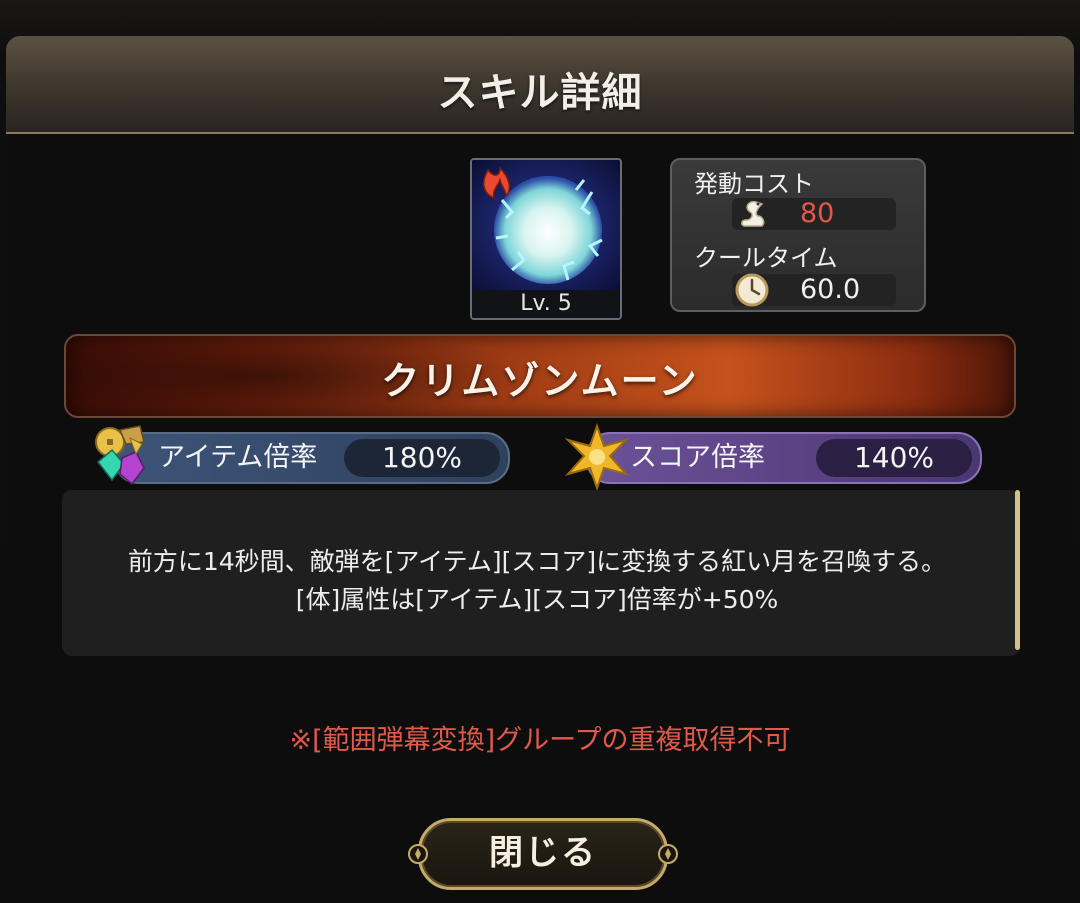 The image size is (1080, 903). Describe the element at coordinates (766, 258) in the screenshot. I see `cooltime-label: クールタイム` at that location.